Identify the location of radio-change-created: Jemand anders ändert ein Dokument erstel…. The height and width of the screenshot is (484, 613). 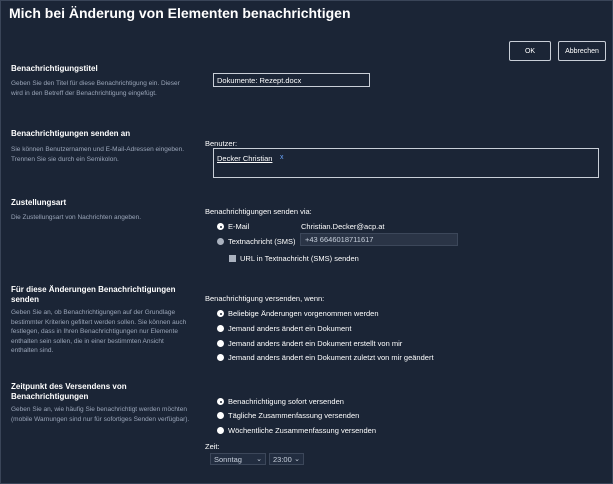
(309, 343).